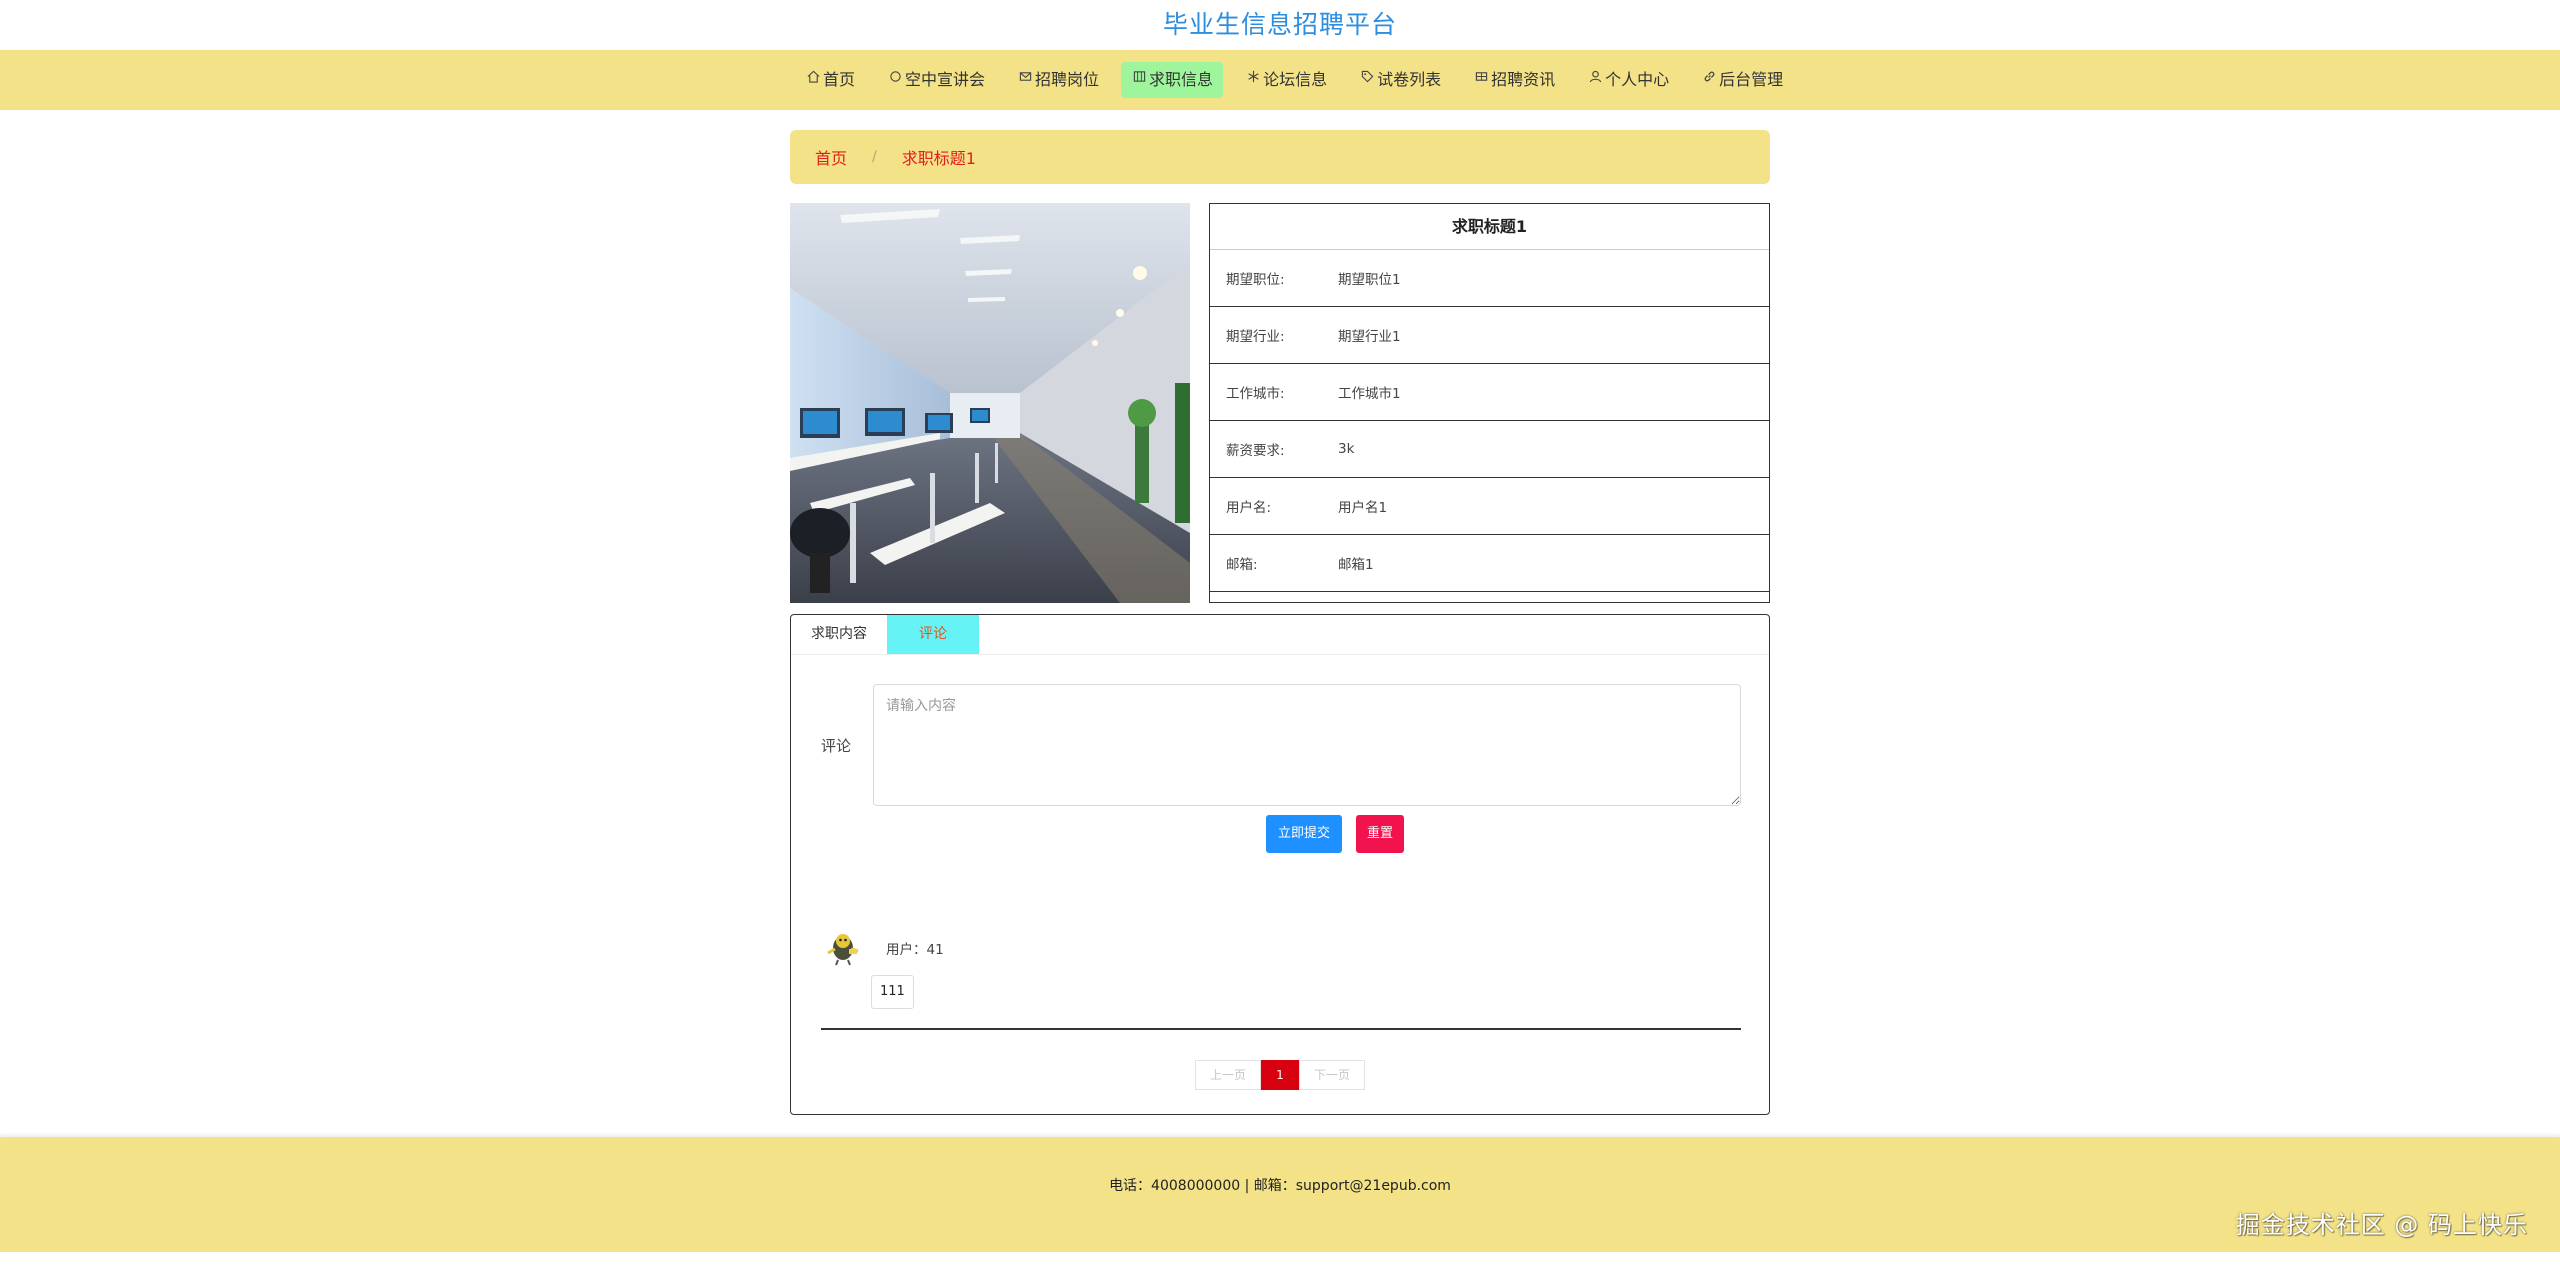 This screenshot has height=1271, width=2560. Describe the element at coordinates (839, 634) in the screenshot. I see `tab-job-content: 求职内容` at that location.